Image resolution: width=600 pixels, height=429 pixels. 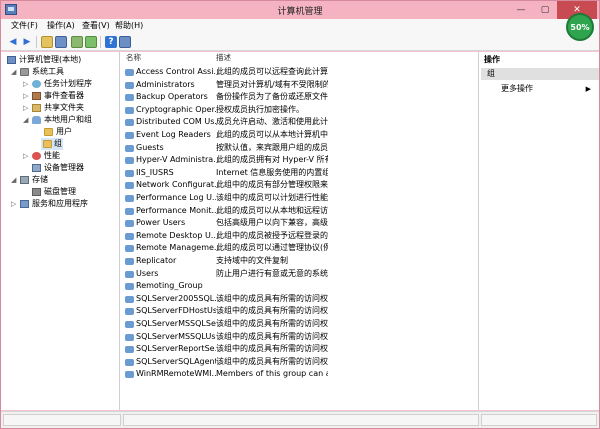 What do you see at coordinates (91, 42) in the screenshot?
I see `export-list-icon` at bounding box center [91, 42].